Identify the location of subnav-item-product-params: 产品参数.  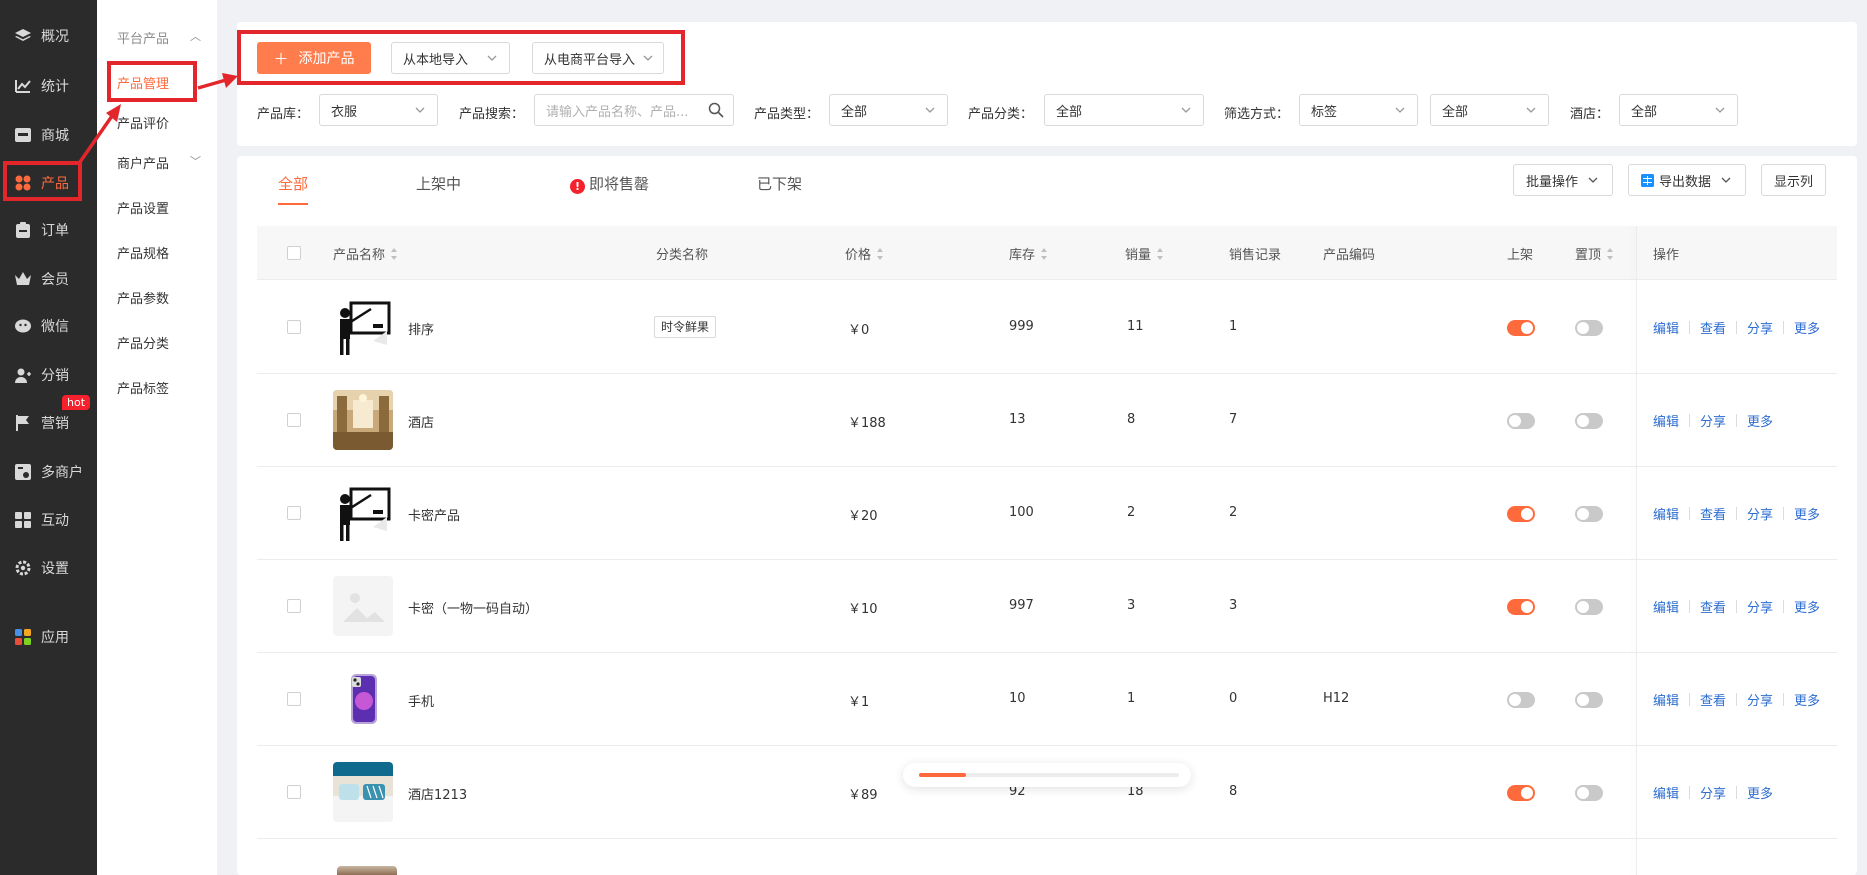
(143, 297).